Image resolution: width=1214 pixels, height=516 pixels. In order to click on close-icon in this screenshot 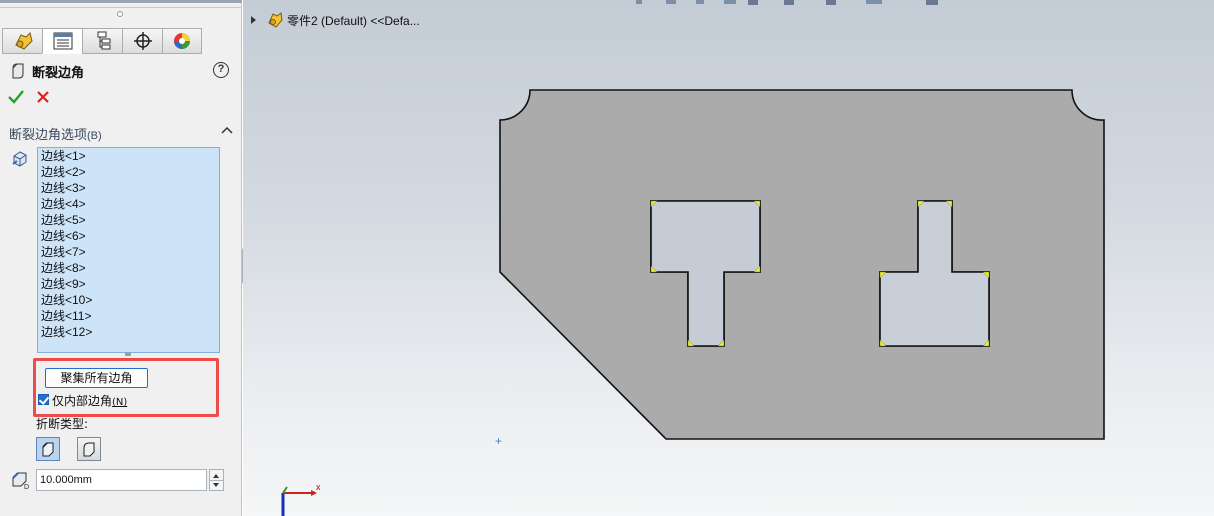, I will do `click(43, 97)`.